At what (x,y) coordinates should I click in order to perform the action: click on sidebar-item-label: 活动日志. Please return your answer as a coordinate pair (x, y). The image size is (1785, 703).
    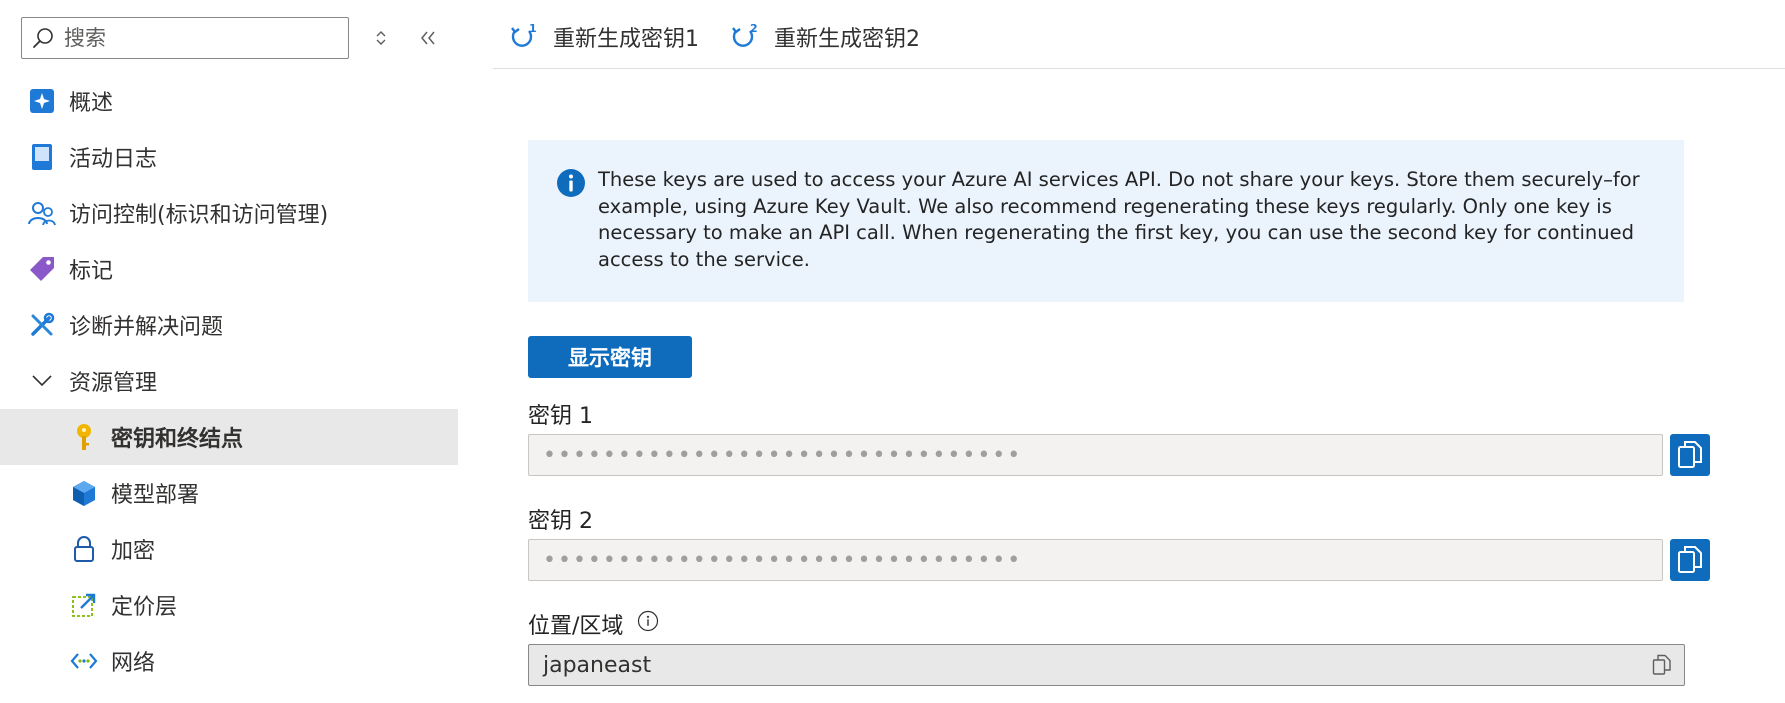
    Looking at the image, I should click on (113, 159).